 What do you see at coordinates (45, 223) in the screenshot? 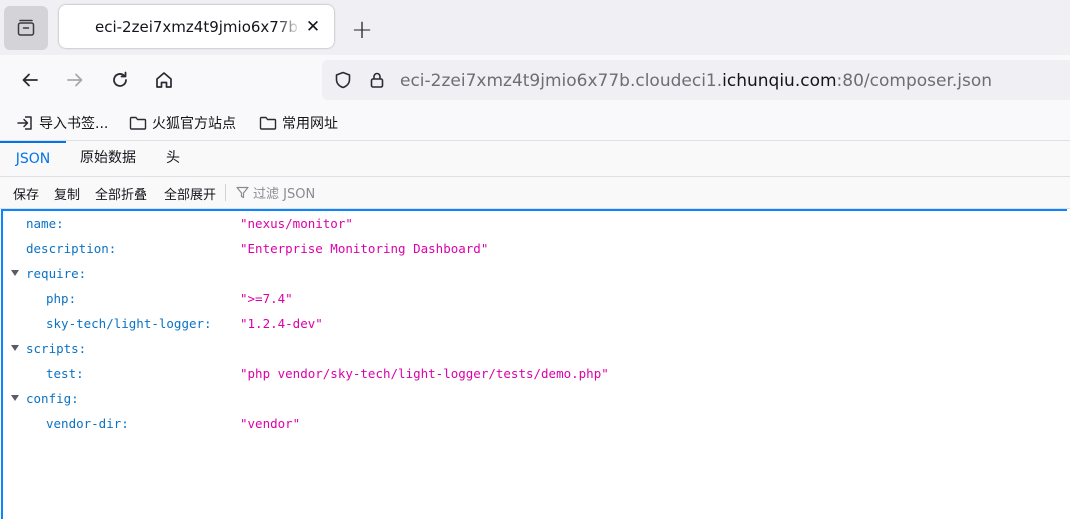
I see `json-key: name:` at bounding box center [45, 223].